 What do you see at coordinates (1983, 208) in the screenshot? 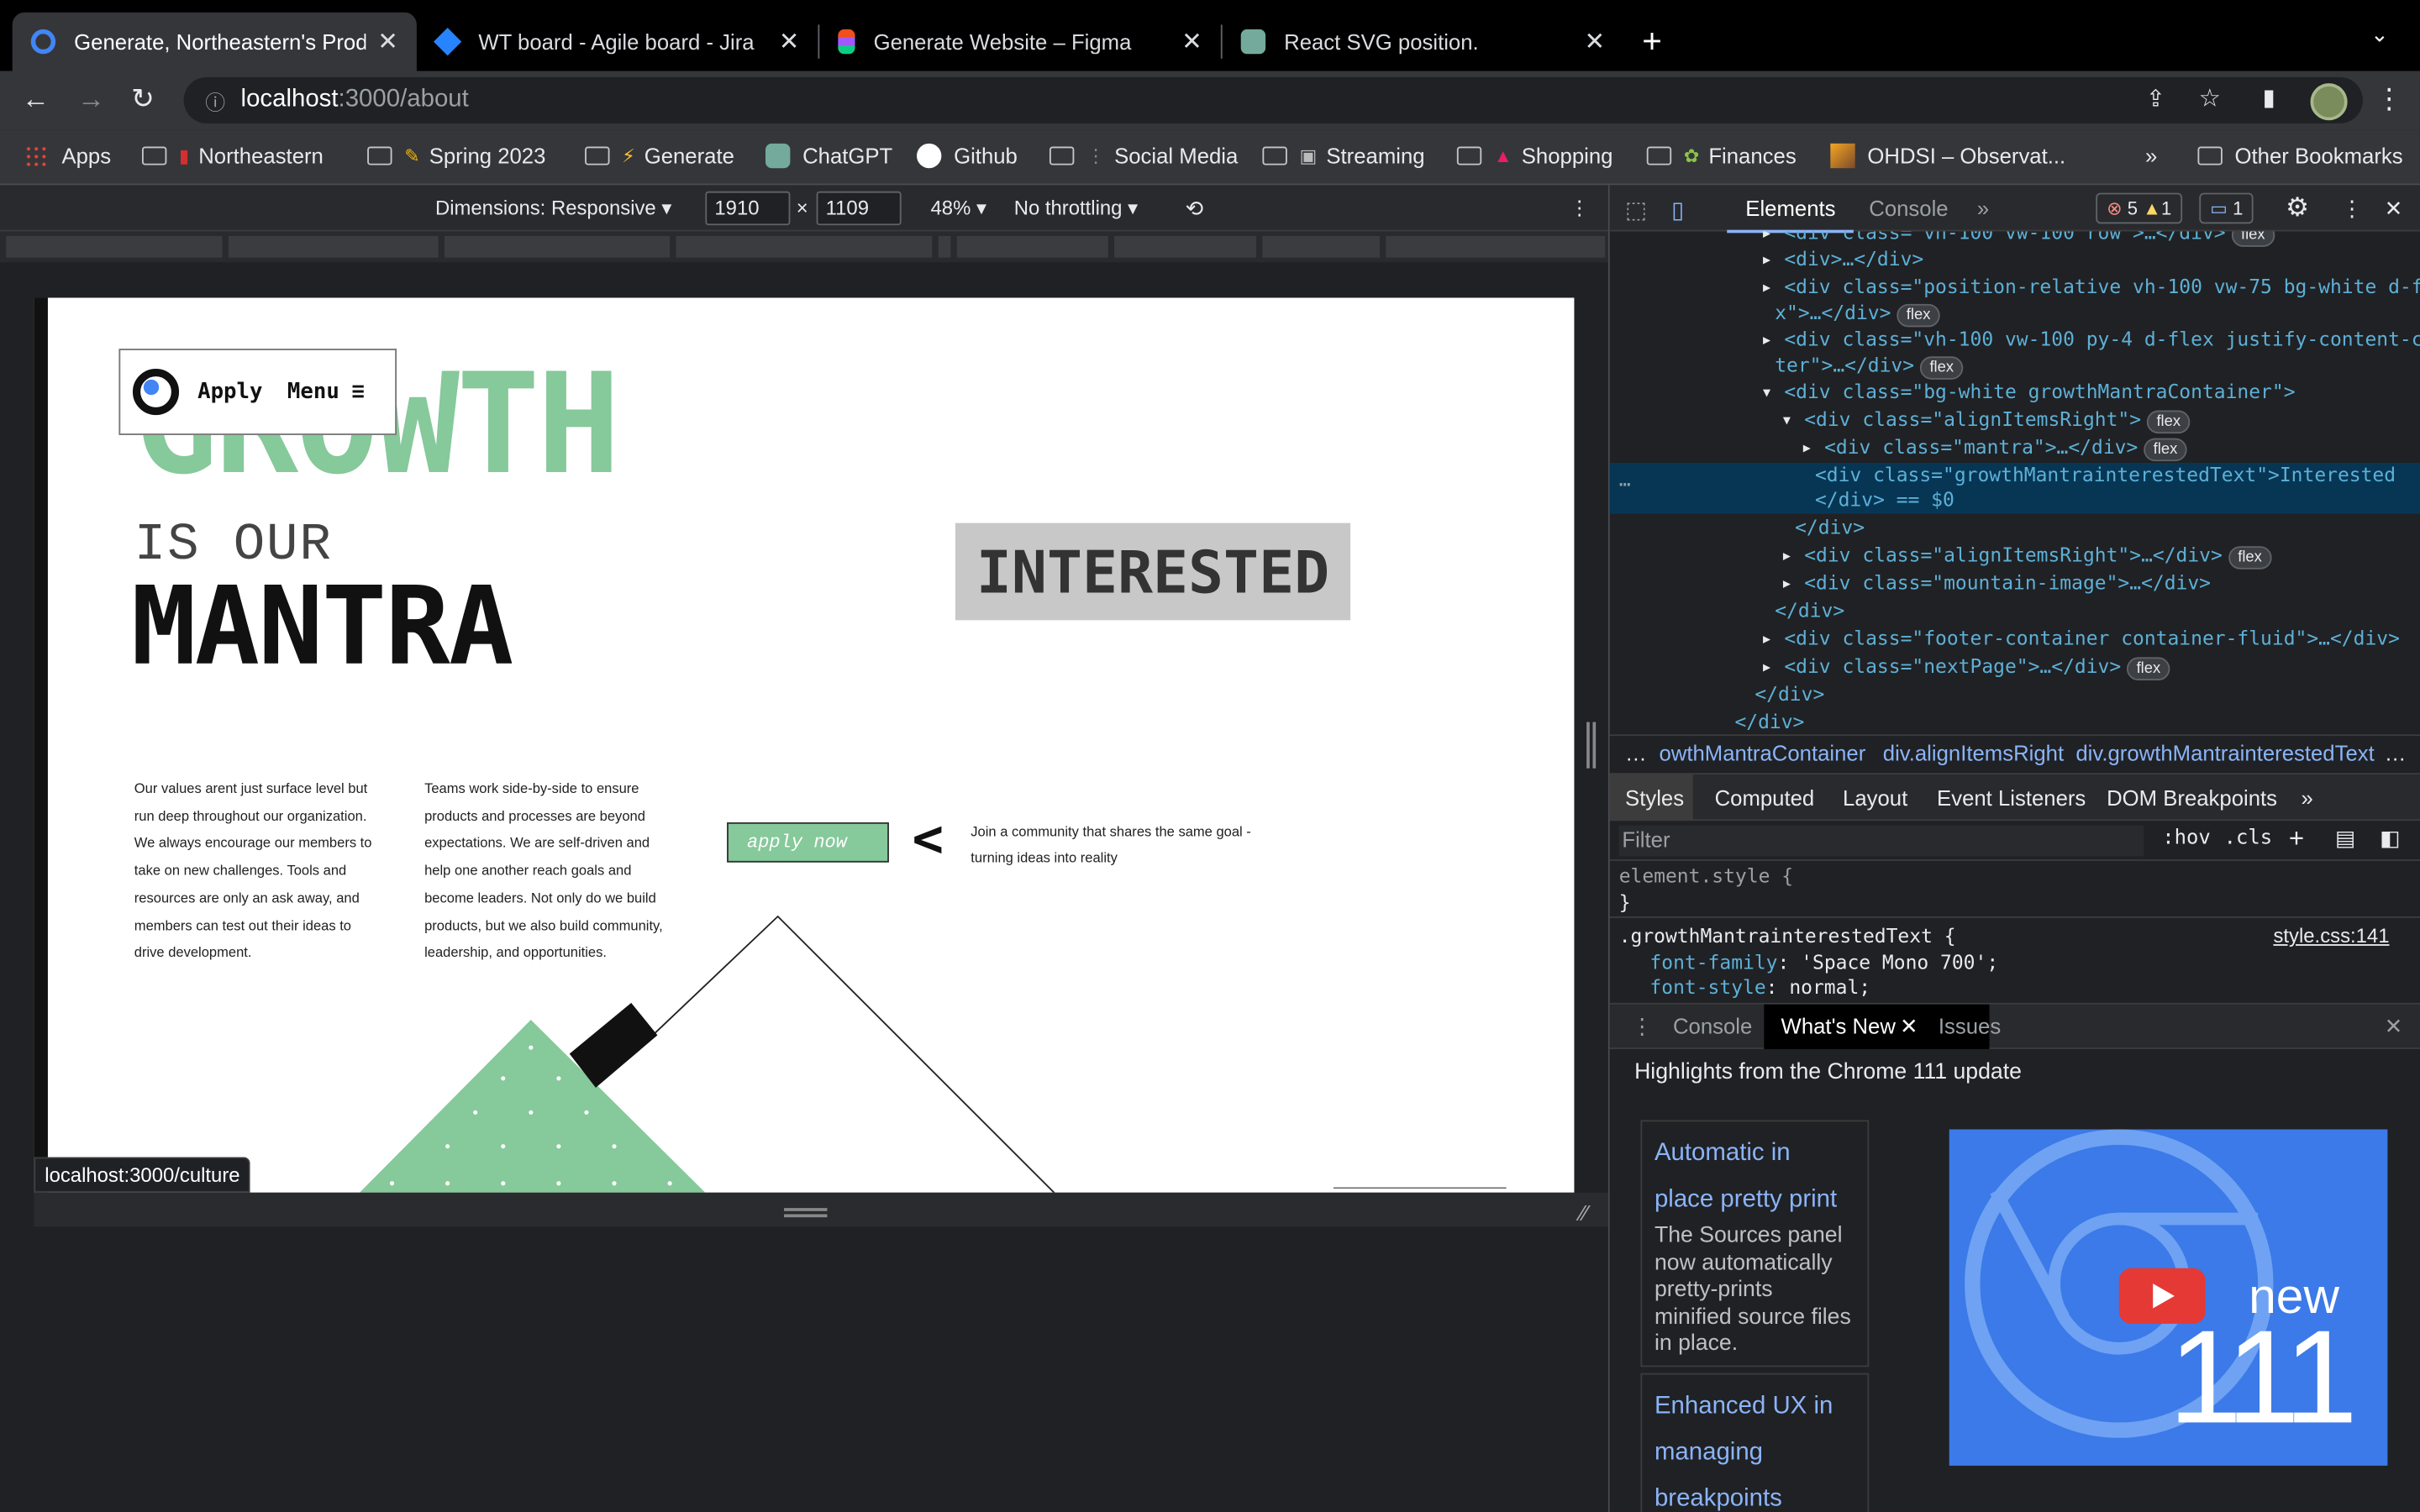
I see `more-tabs-chevron: »` at bounding box center [1983, 208].